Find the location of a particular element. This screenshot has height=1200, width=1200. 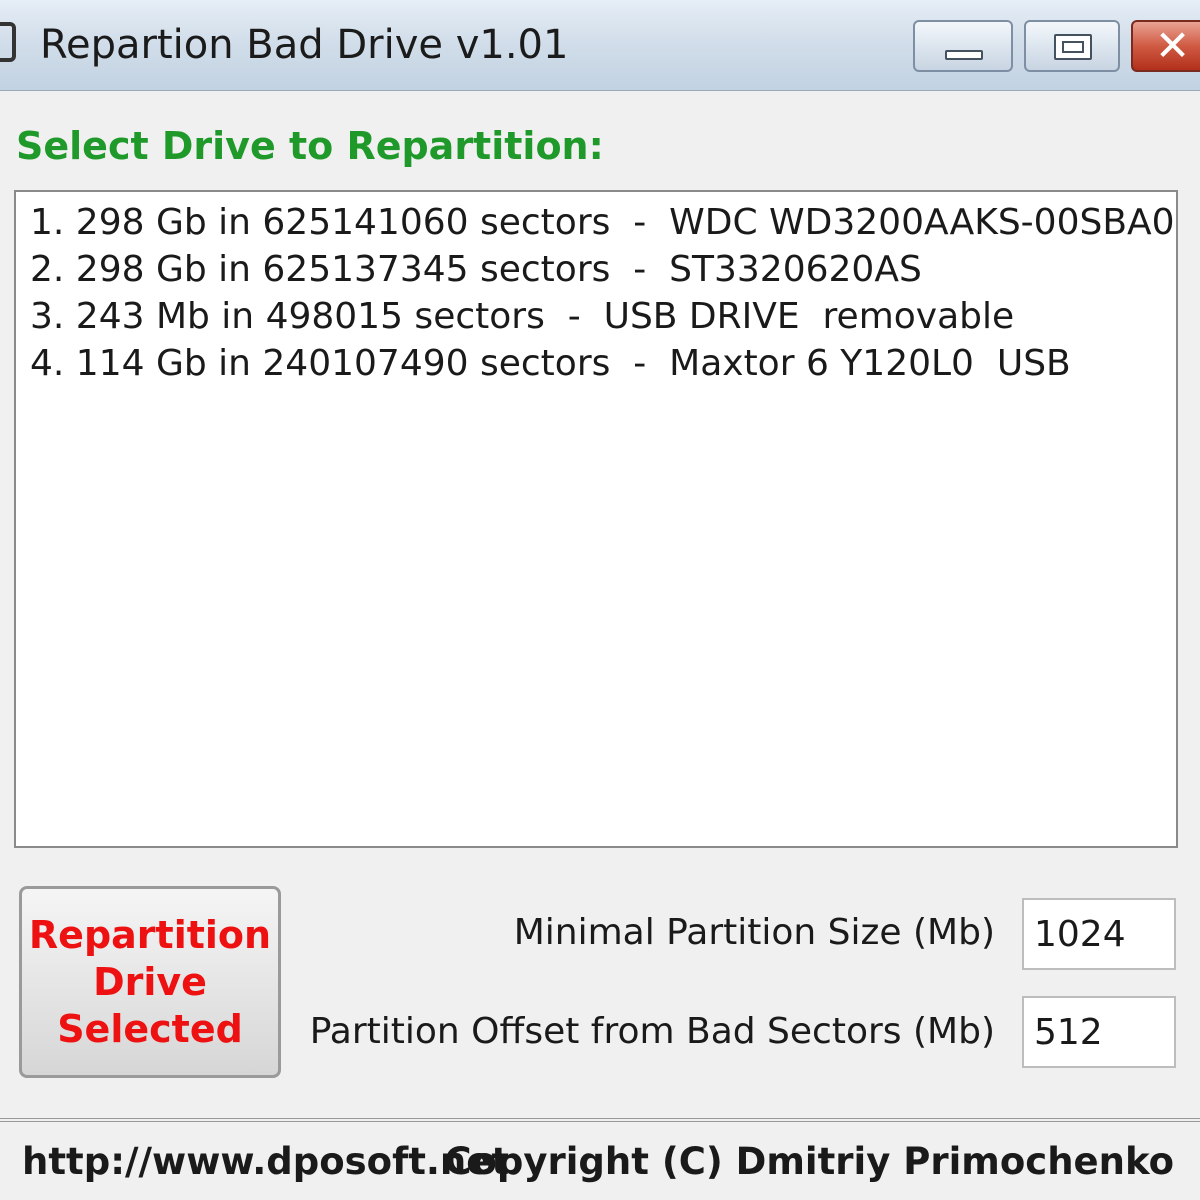

title-bar: Repartion Bad Drive v1.01 ✕ is located at coordinates (600, 45).